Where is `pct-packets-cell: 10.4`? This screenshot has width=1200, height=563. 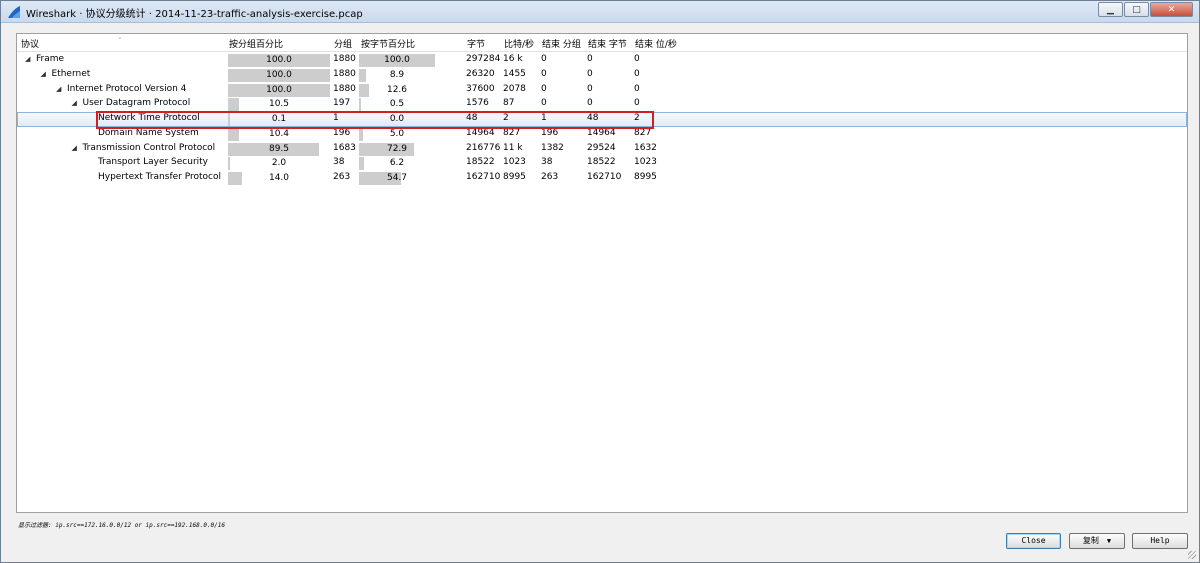
pct-packets-cell: 10.4 is located at coordinates (279, 134).